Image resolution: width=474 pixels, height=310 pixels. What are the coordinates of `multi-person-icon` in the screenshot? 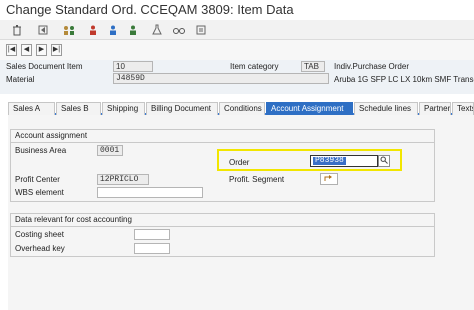 It's located at (69, 30).